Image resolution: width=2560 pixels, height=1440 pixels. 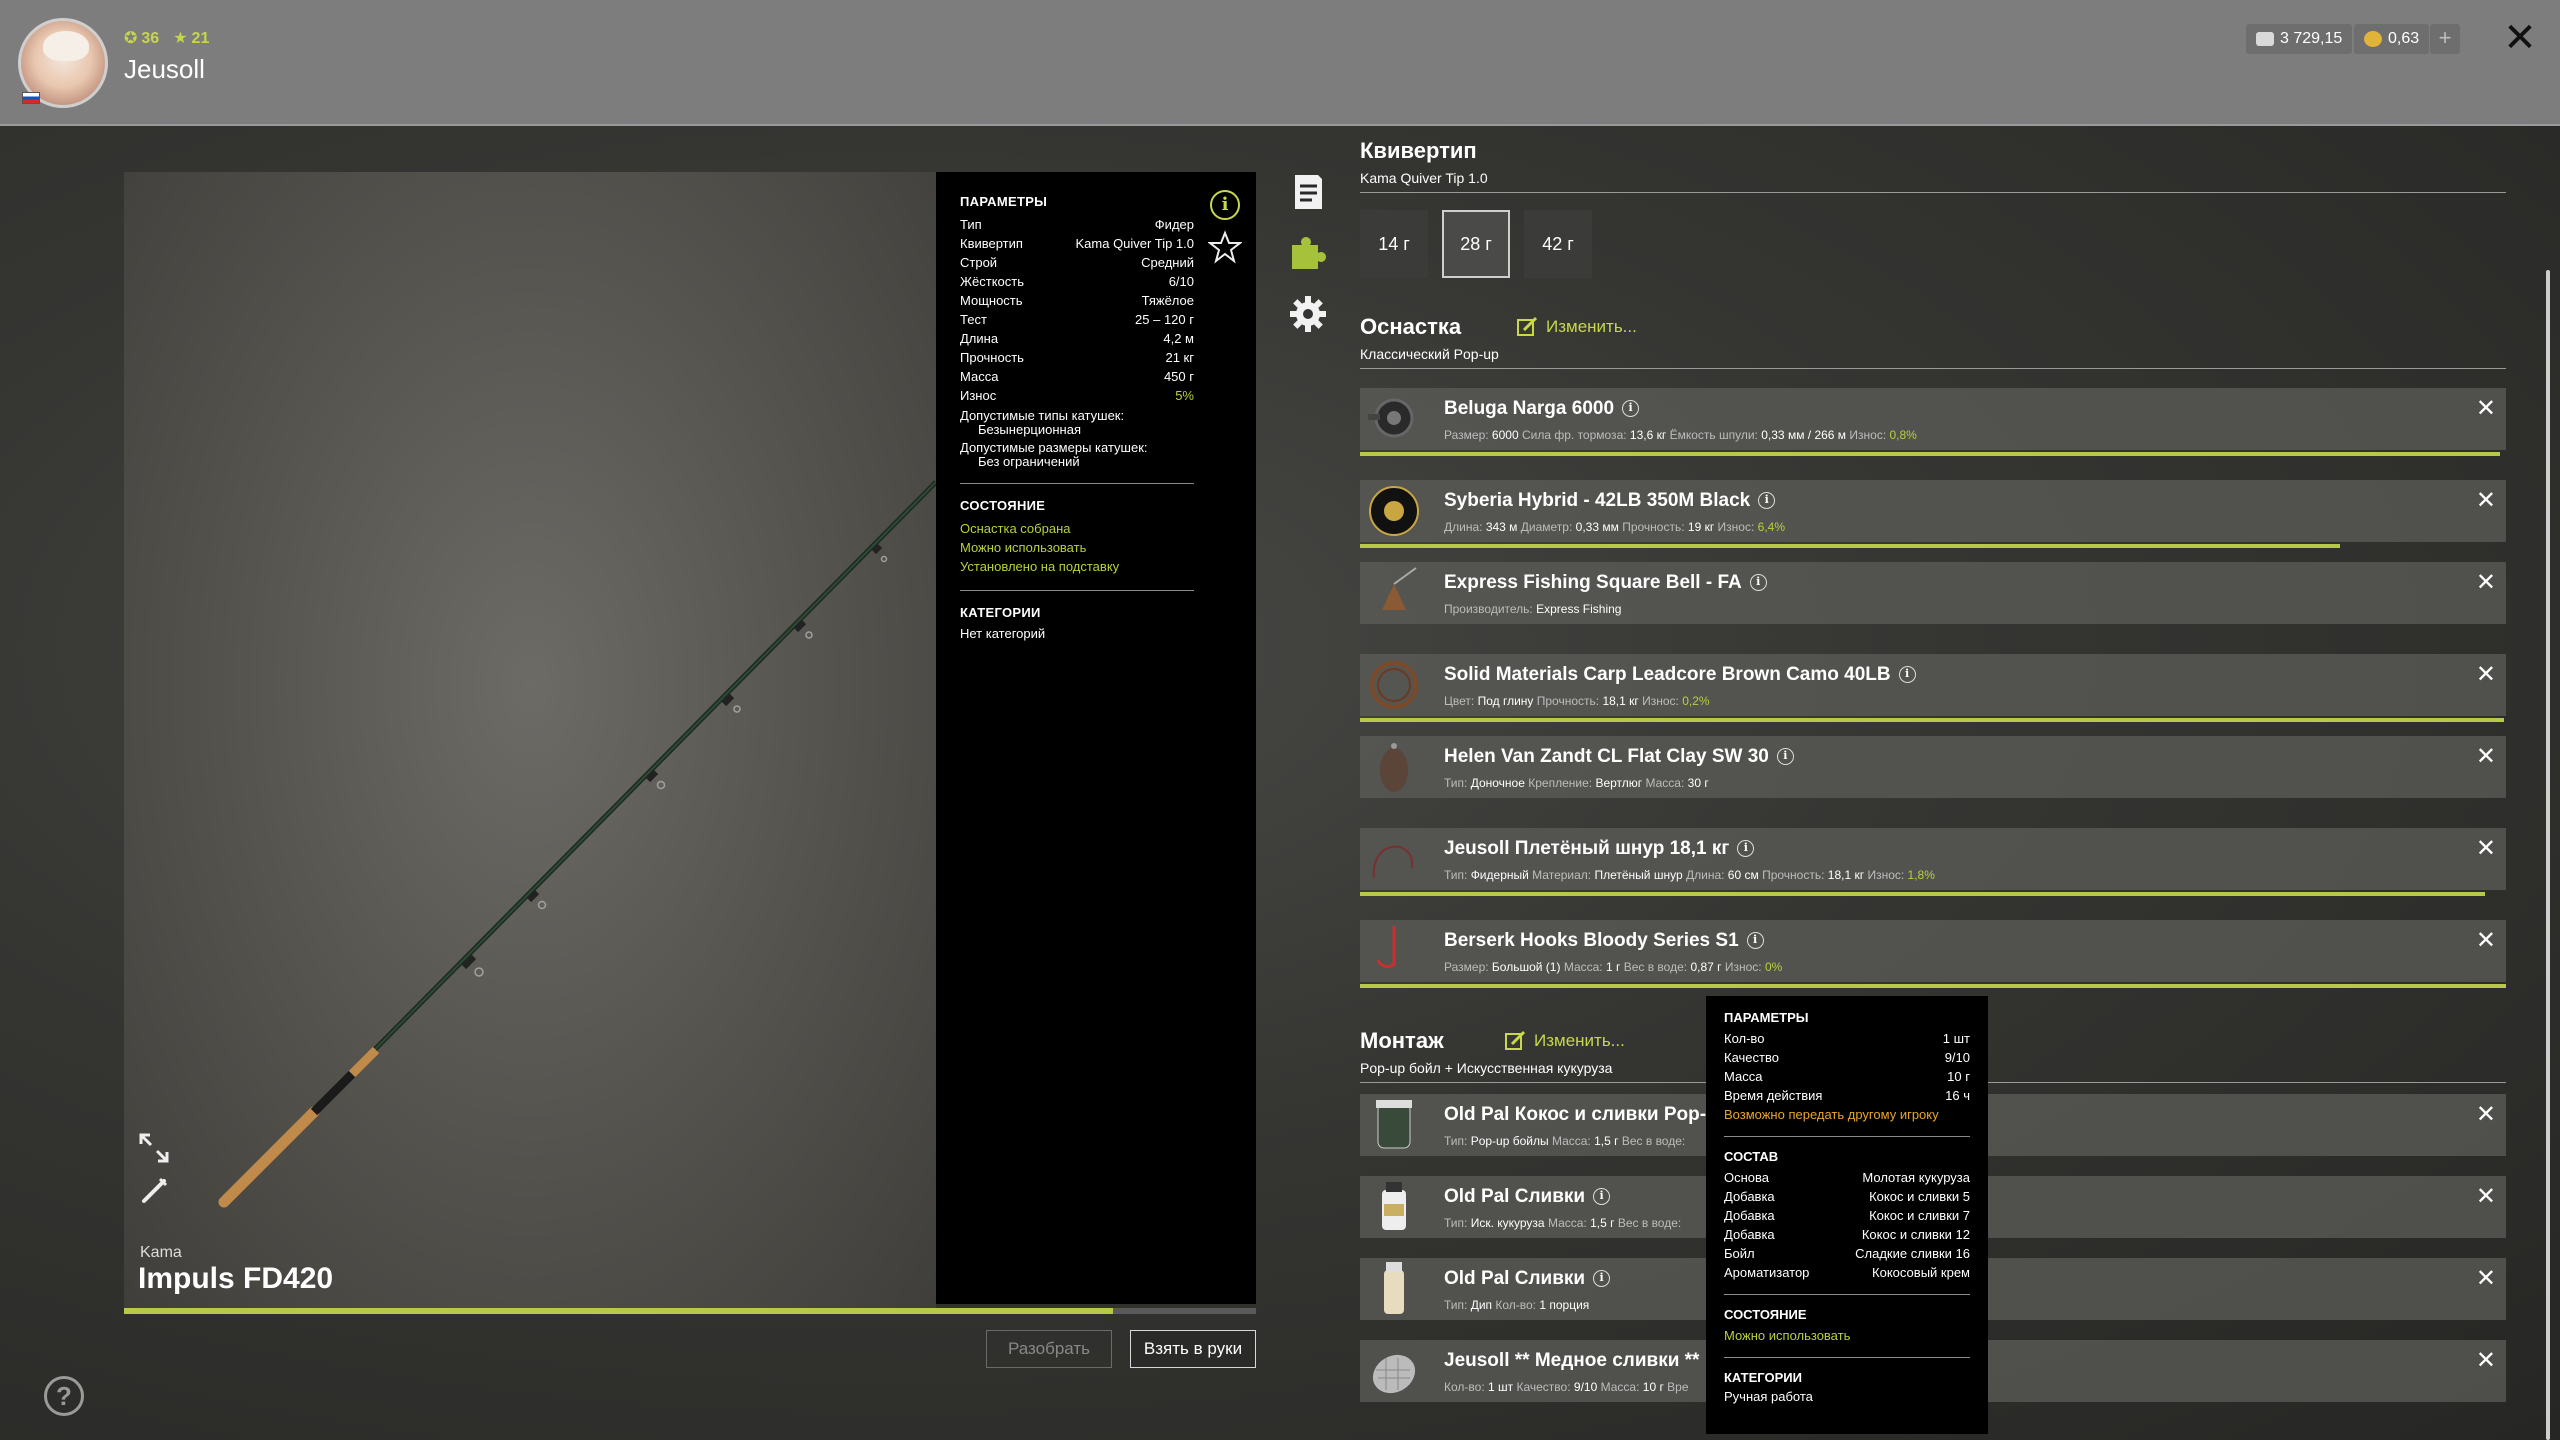 What do you see at coordinates (1394, 767) in the screenshot?
I see `sinker-icon` at bounding box center [1394, 767].